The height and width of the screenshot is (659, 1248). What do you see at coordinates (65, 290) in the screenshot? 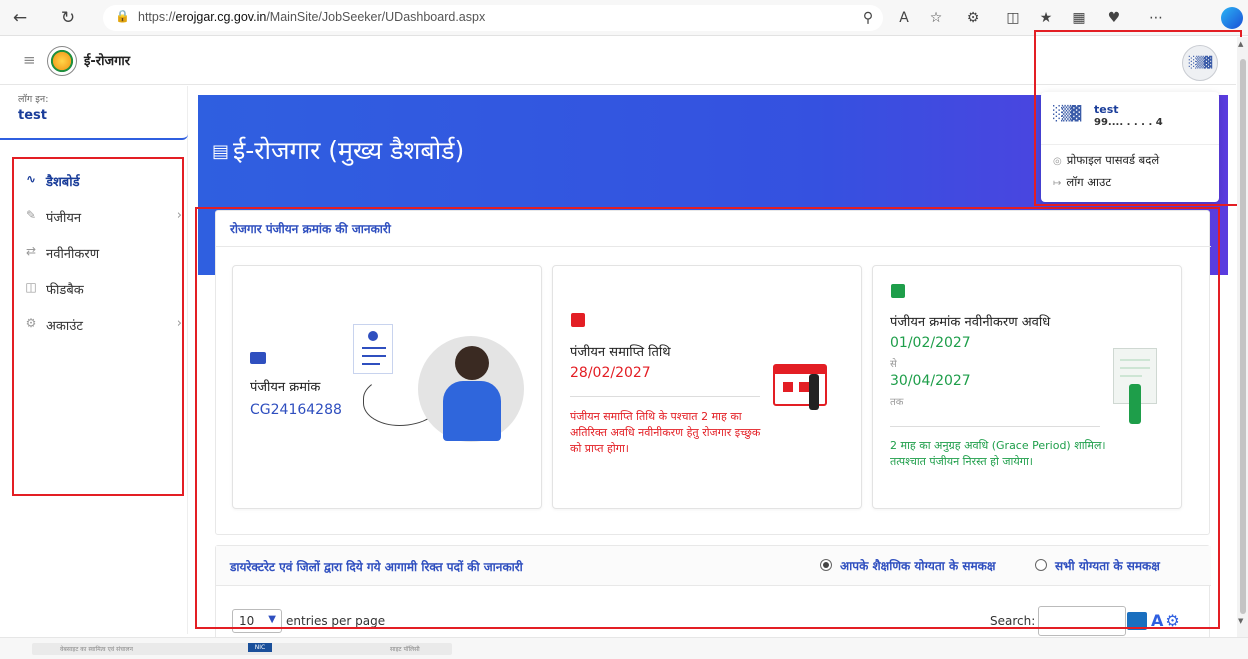
I see `sidebar-item-label: फीडबैक` at bounding box center [65, 290].